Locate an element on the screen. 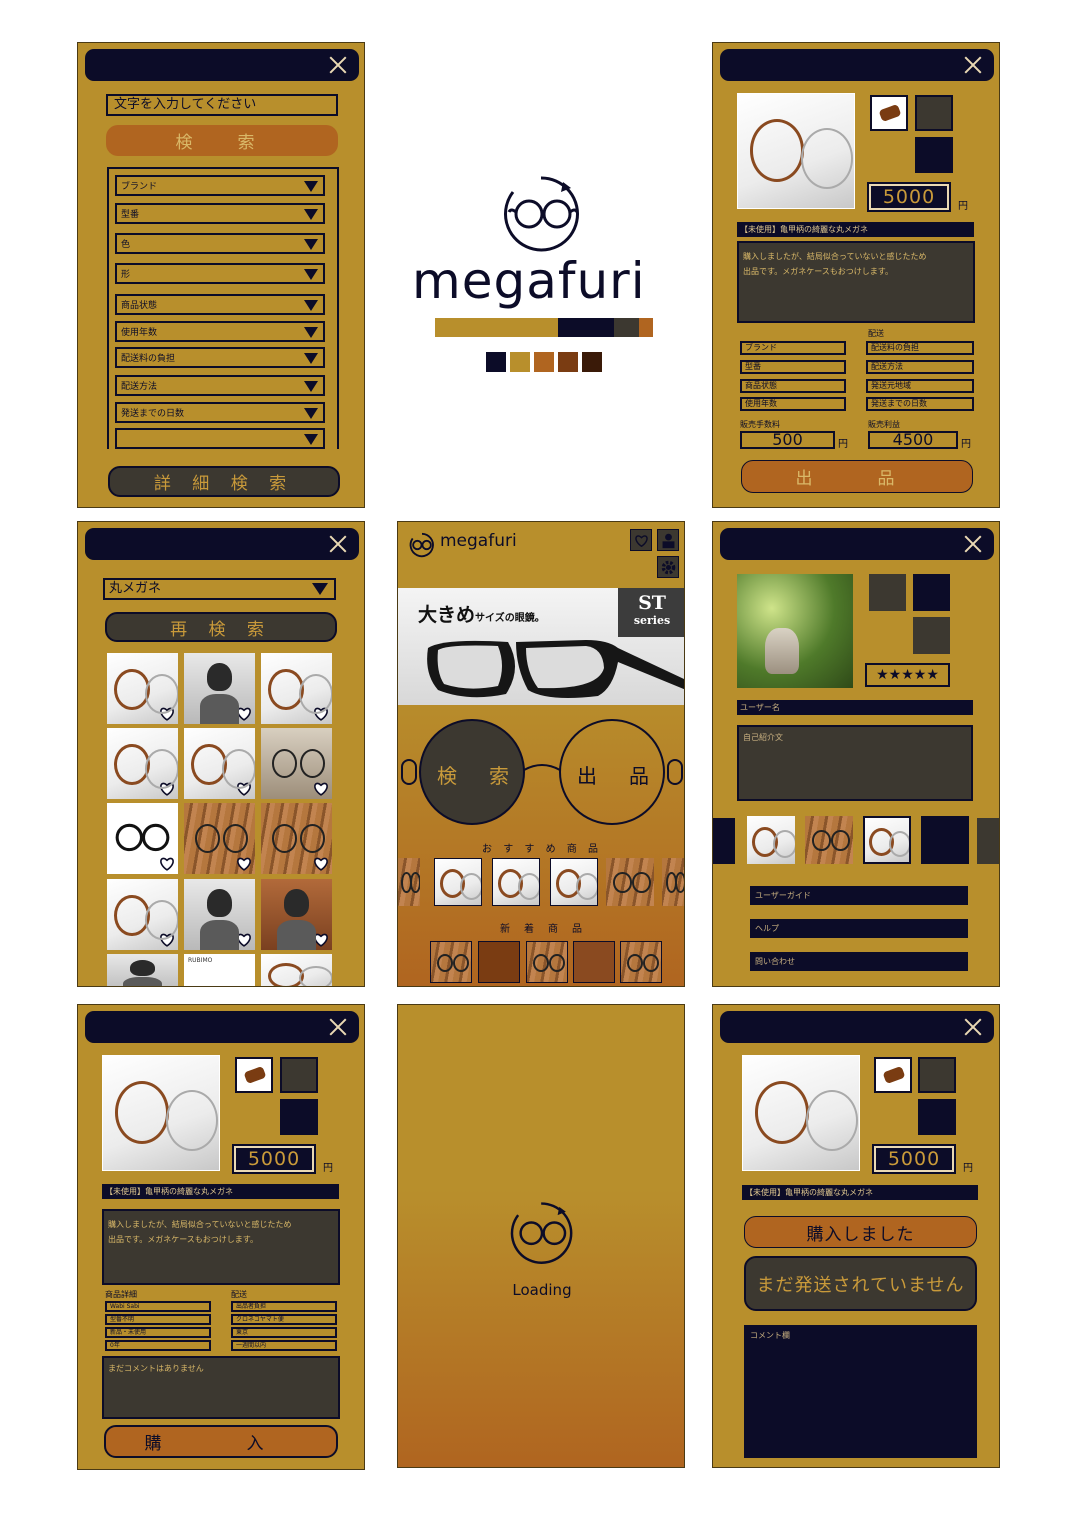 The image size is (1080, 1515). menu-user-guide: ユーザーガイド is located at coordinates (859, 895).